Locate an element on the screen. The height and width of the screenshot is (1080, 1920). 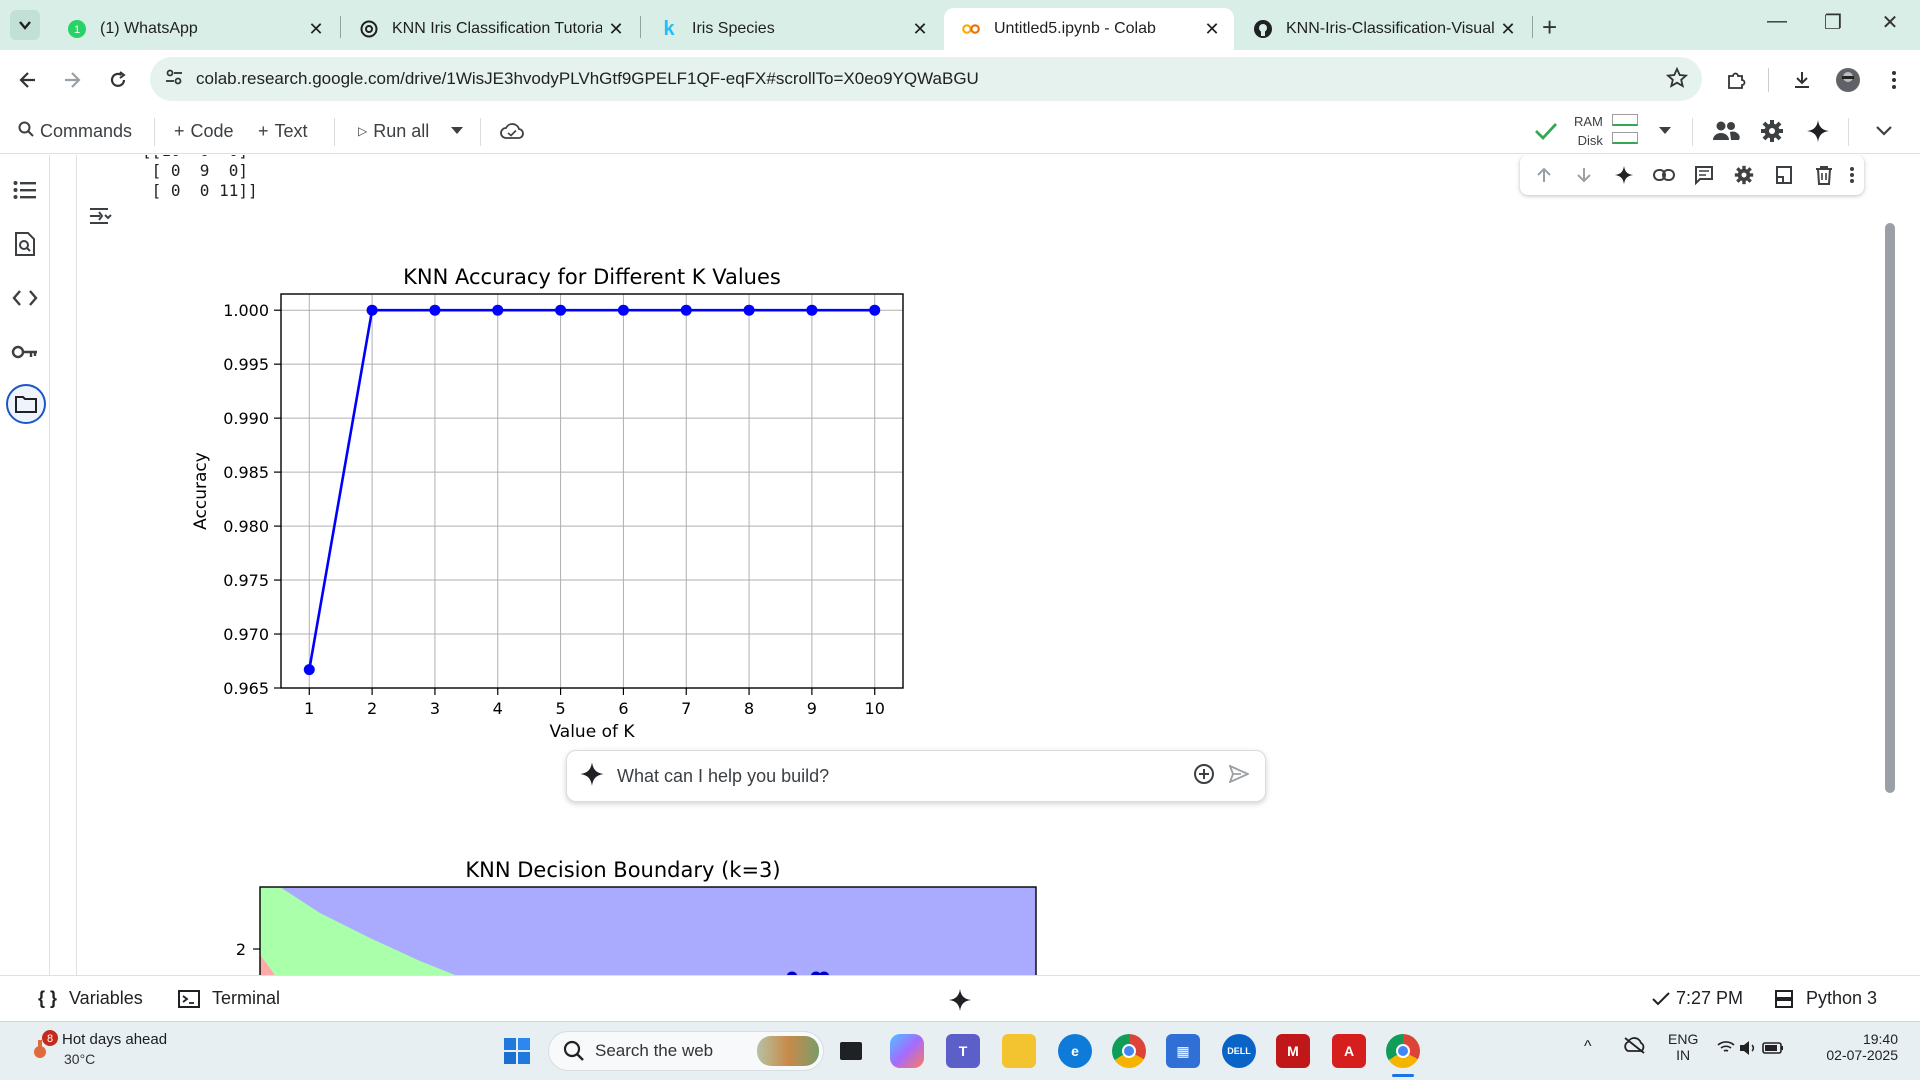
tab-whatsapp: 1 (1) WhatsApp ✕ is located at coordinates (194, 29).